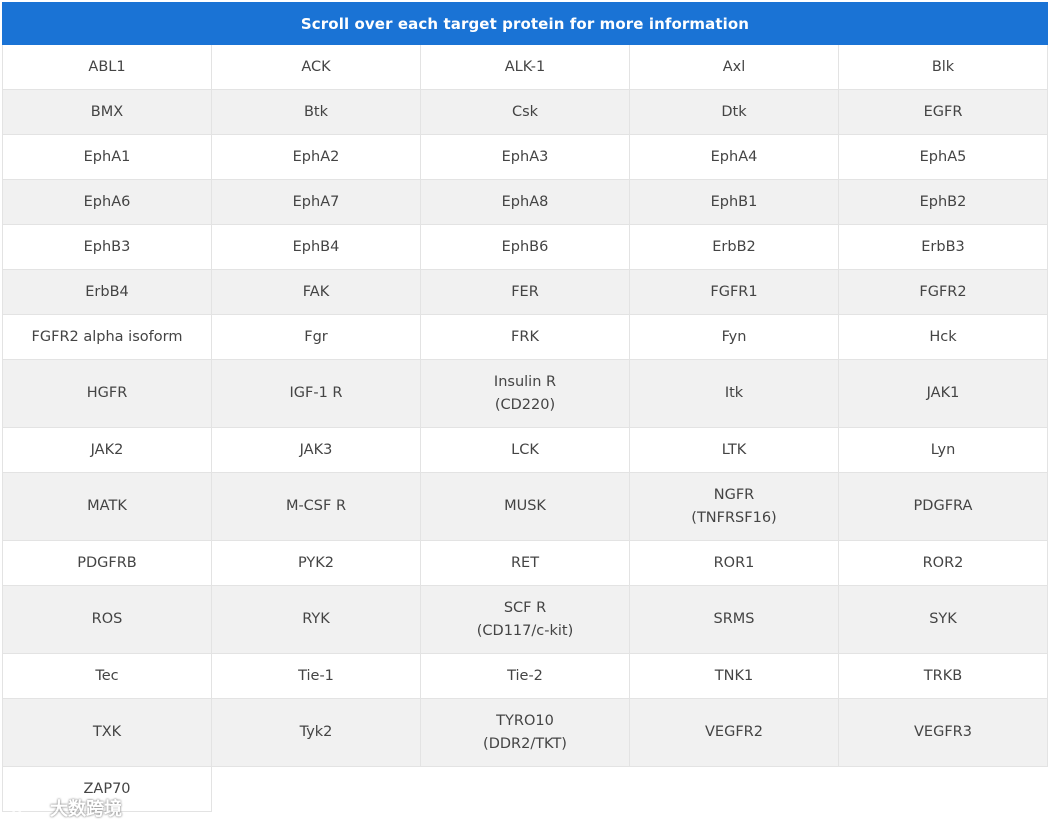 The height and width of the screenshot is (828, 1053). I want to click on protein-cell: ABL1, so click(107, 67).